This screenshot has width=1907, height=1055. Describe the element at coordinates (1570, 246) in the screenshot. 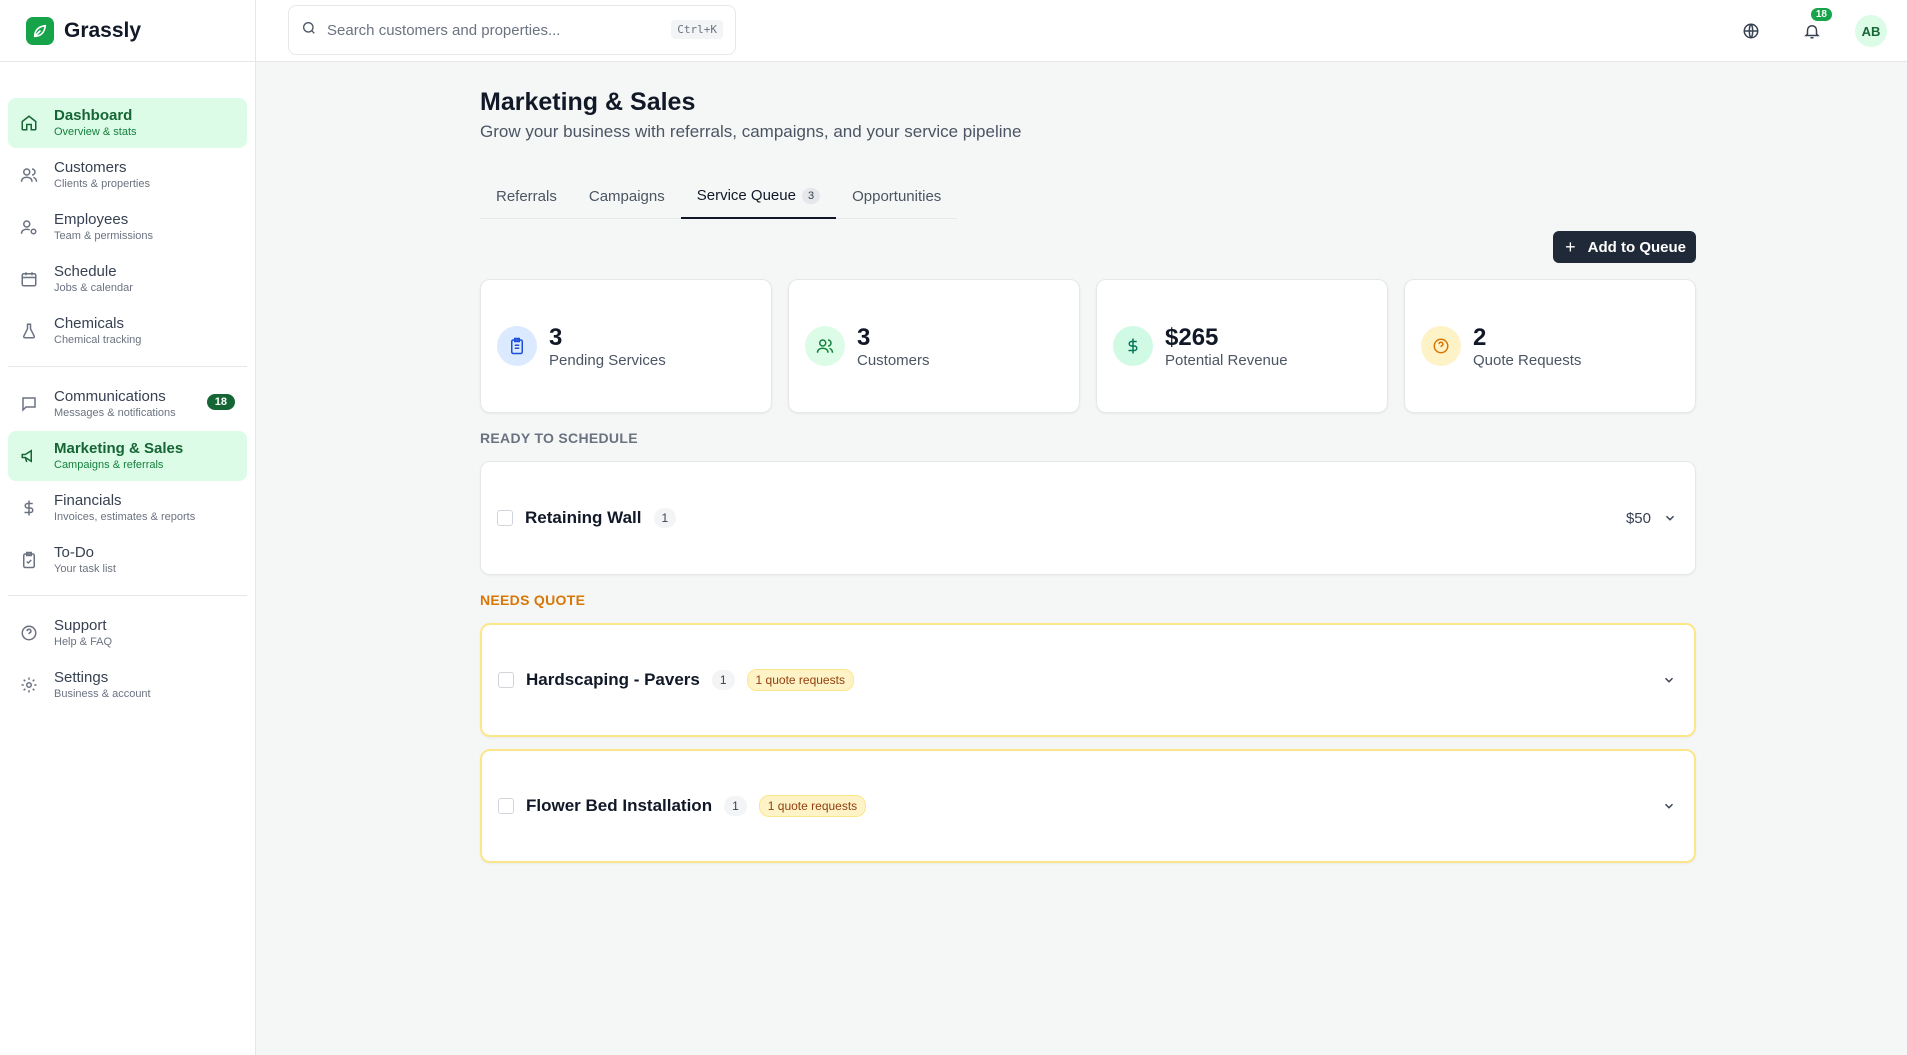

I see `plus-icon: +` at that location.